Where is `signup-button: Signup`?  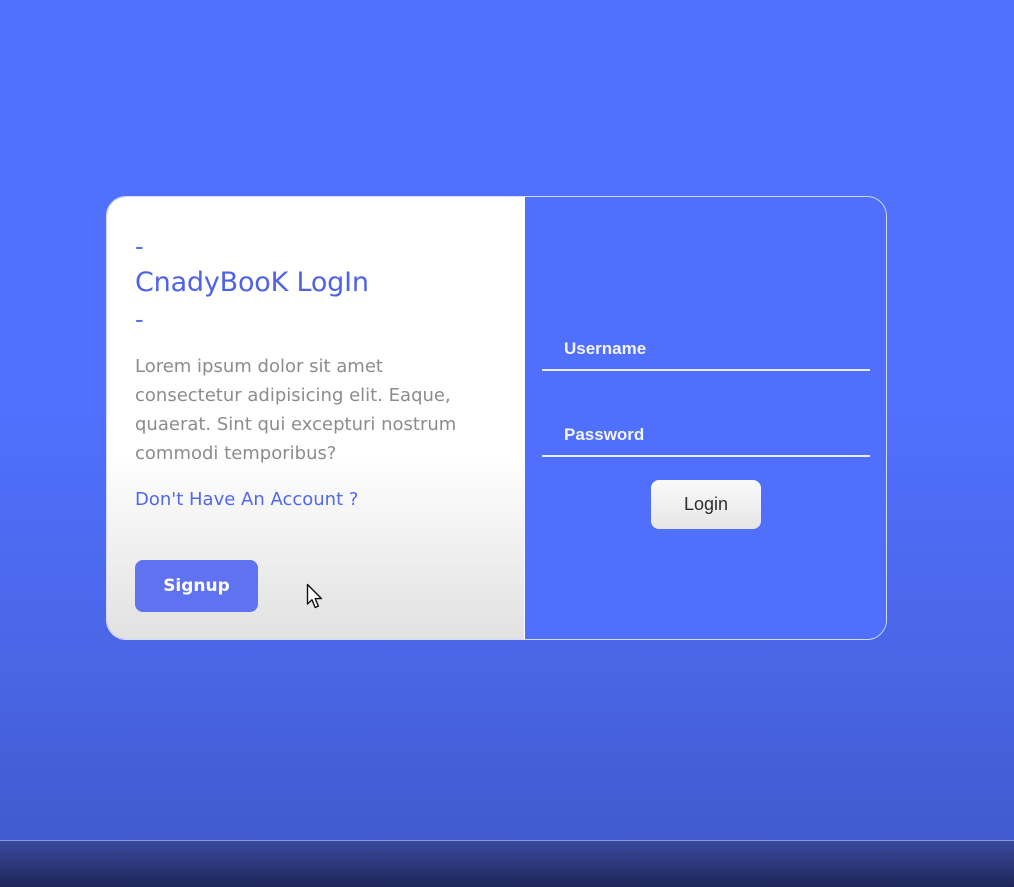
signup-button: Signup is located at coordinates (196, 586).